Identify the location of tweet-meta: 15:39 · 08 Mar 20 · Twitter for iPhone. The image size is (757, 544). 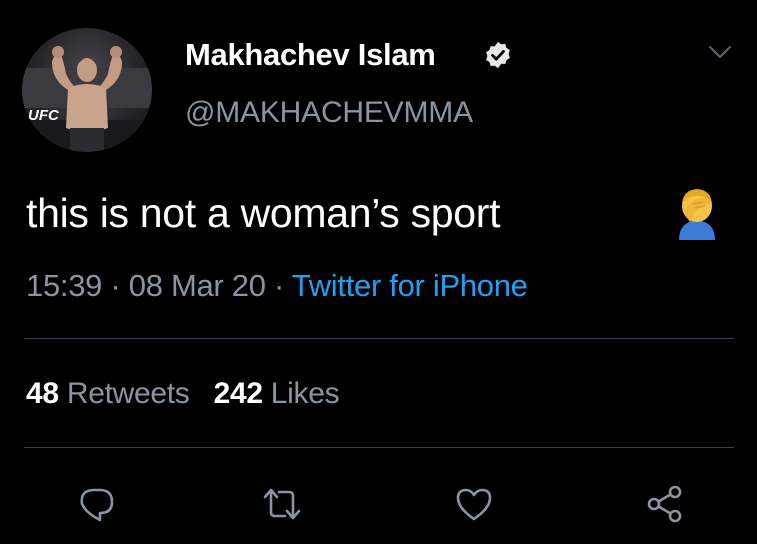
(277, 286).